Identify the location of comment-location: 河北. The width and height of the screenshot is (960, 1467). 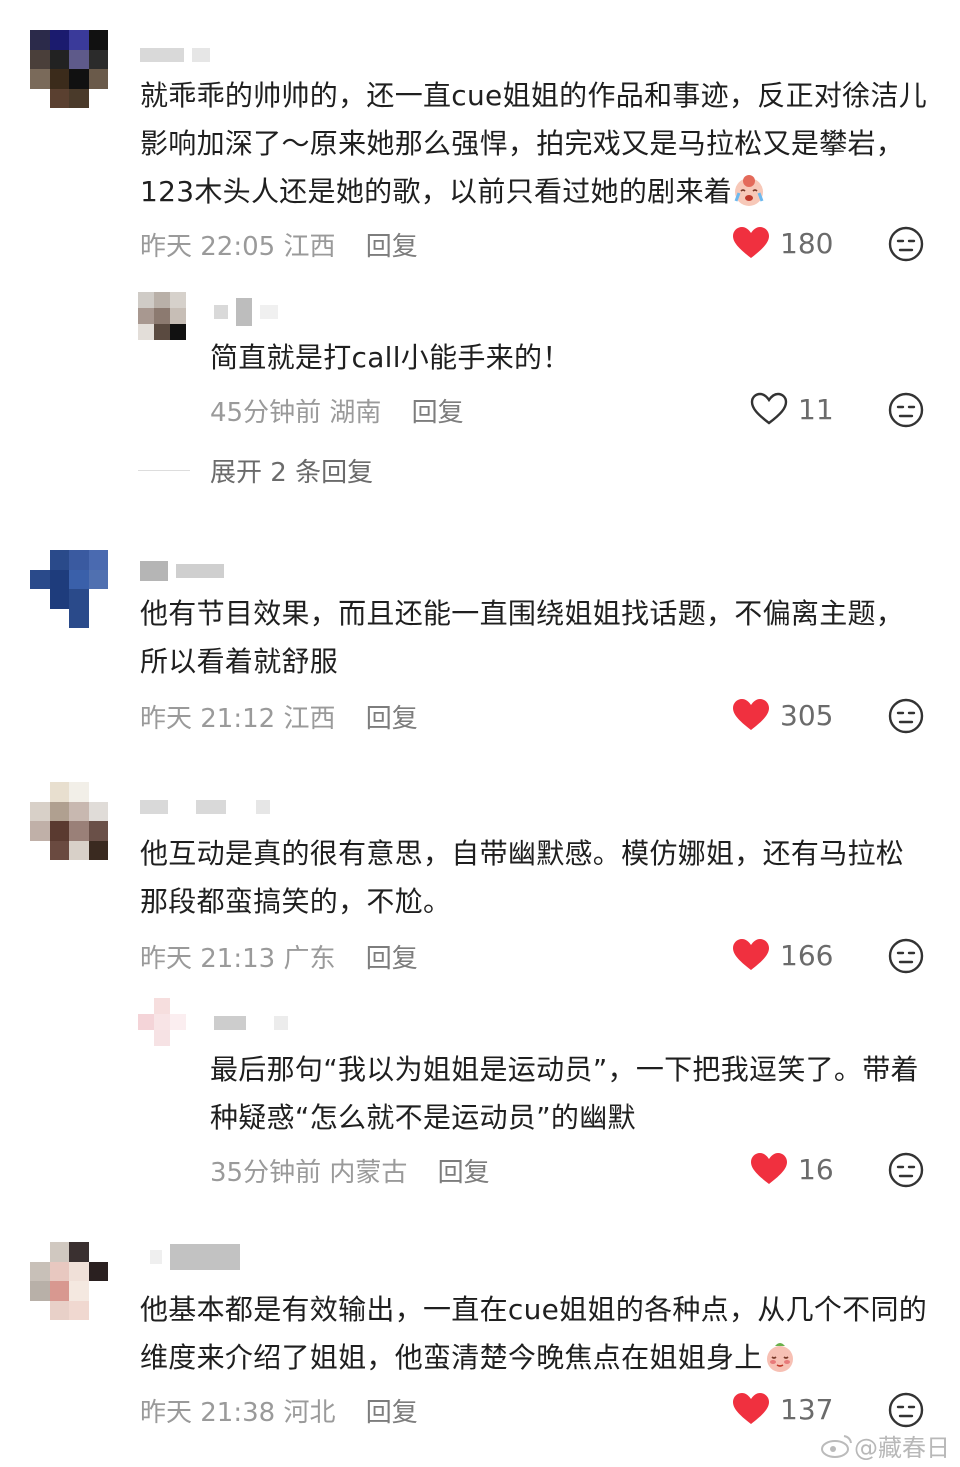
(309, 1413).